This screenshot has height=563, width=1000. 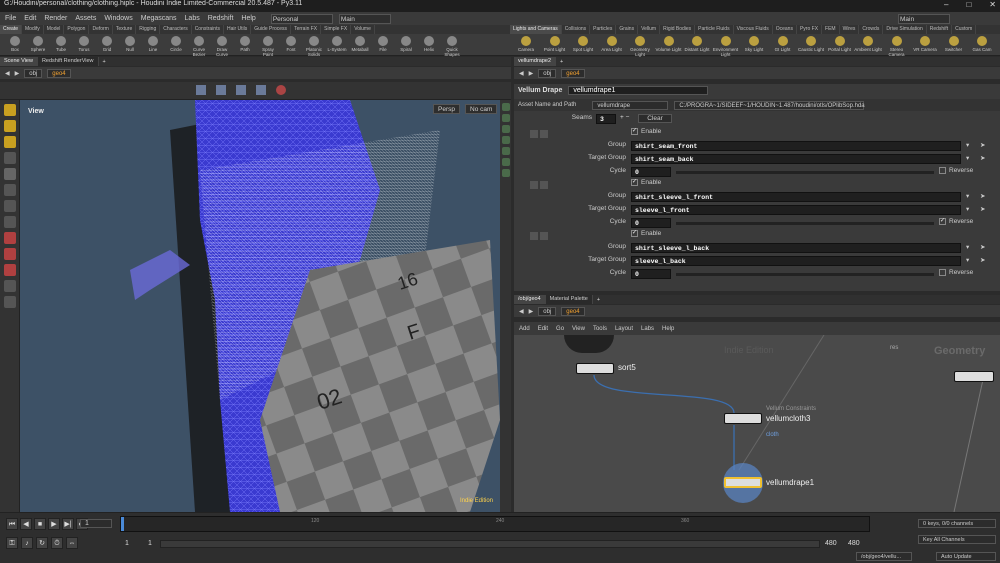 What do you see at coordinates (11, 29) in the screenshot?
I see `shelf-tab: Create` at bounding box center [11, 29].